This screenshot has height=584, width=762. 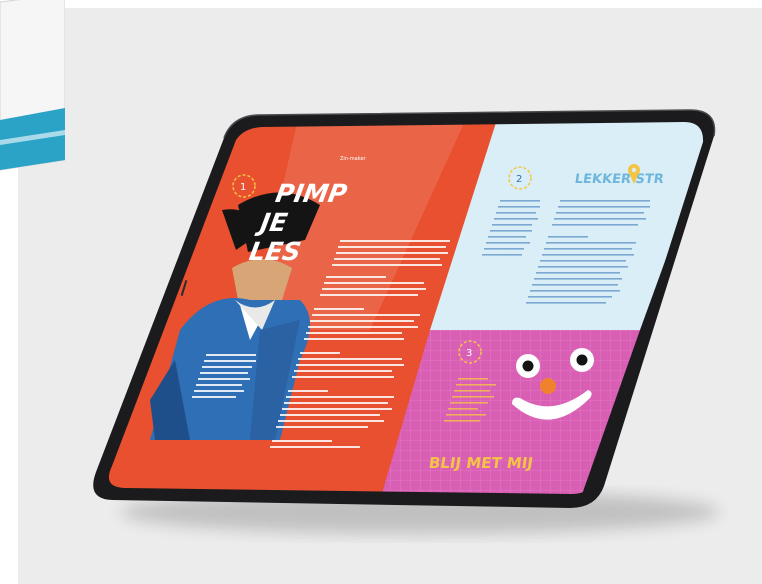 I want to click on page2-number: 2, so click(x=519, y=179).